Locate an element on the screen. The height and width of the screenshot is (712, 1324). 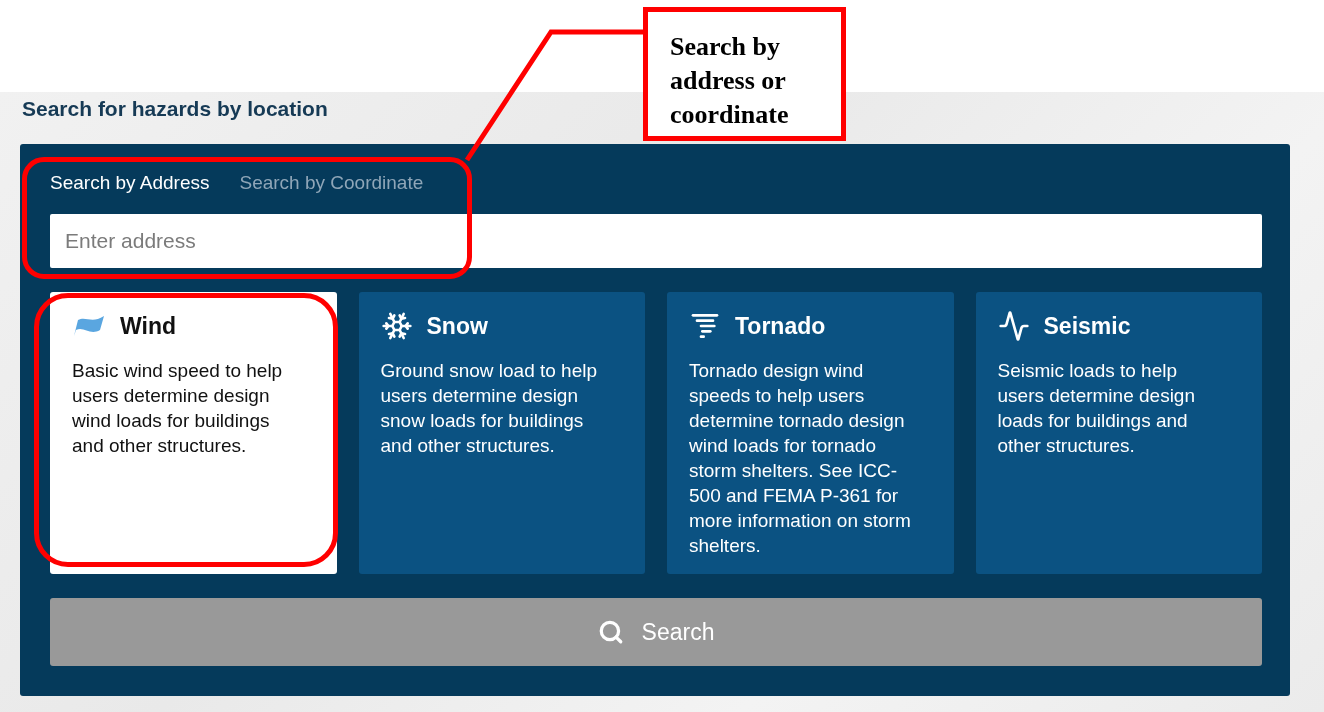
hazard-card: Wind Basic wind speed to help users determine design wind loads for buildings and other structures. is located at coordinates (193, 433).